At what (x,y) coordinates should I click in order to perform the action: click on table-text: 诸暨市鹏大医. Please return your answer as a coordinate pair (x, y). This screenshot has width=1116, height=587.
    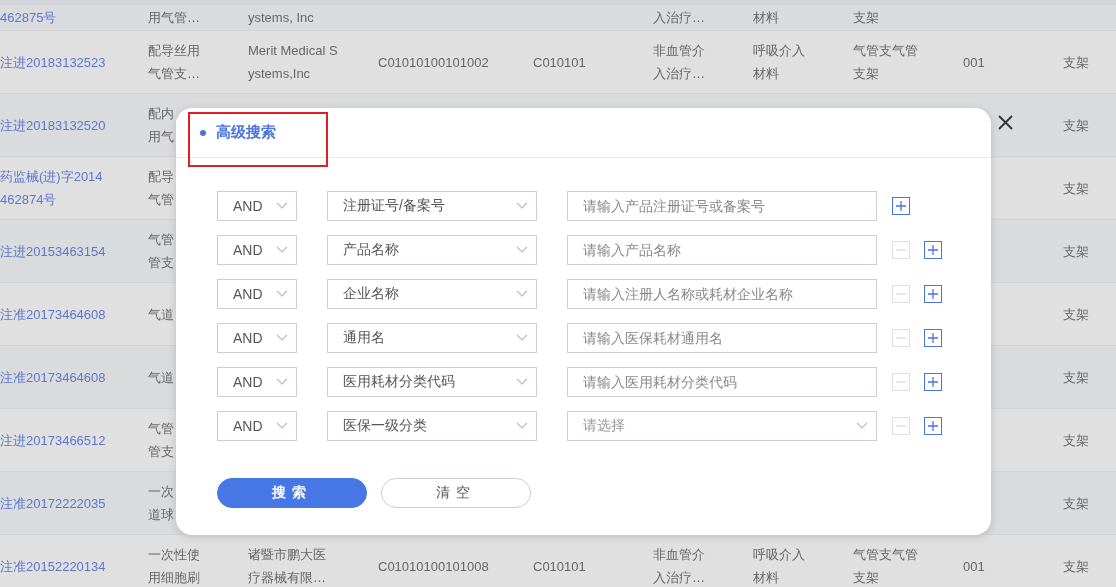
    Looking at the image, I should click on (287, 555).